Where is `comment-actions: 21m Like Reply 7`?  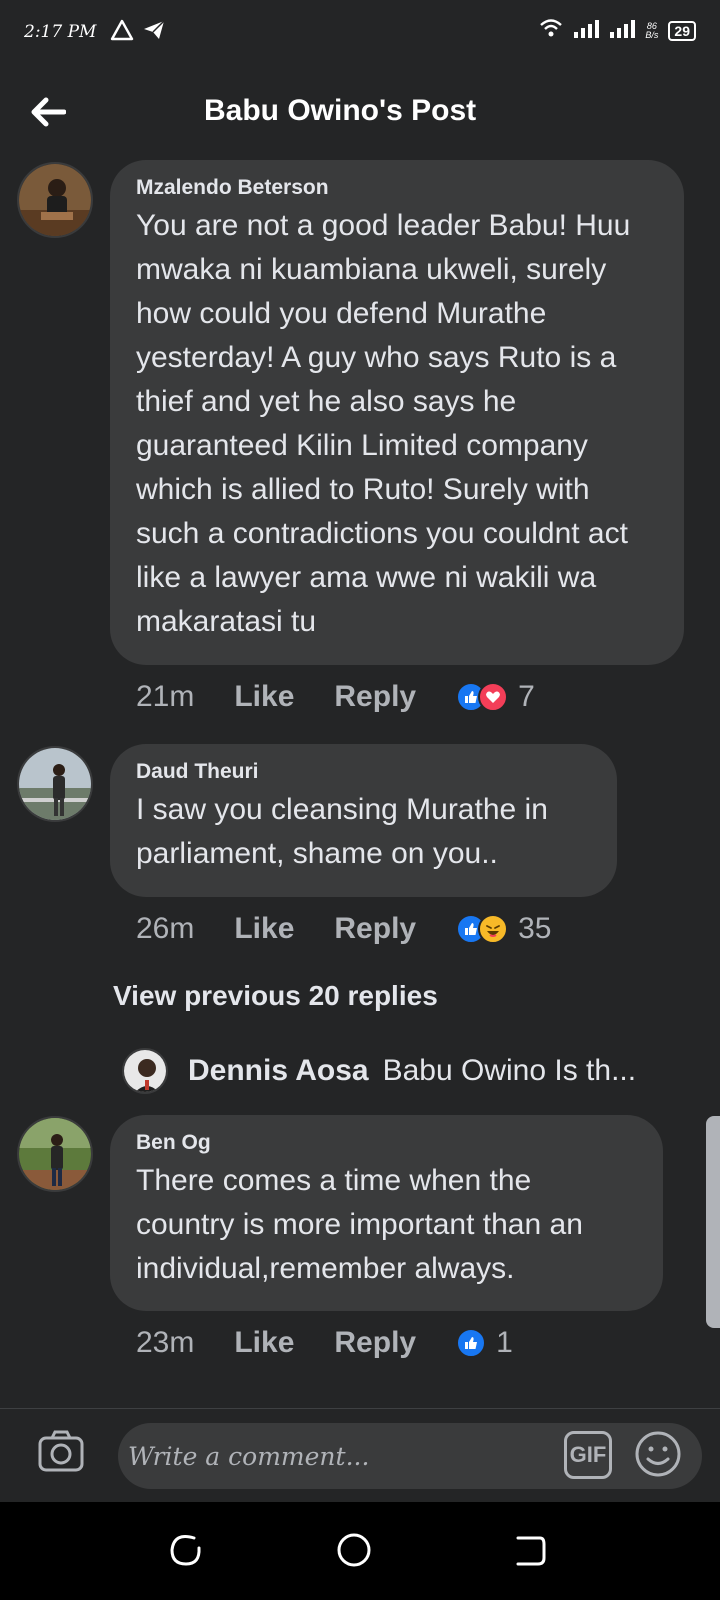 comment-actions: 21m Like Reply 7 is located at coordinates (335, 697).